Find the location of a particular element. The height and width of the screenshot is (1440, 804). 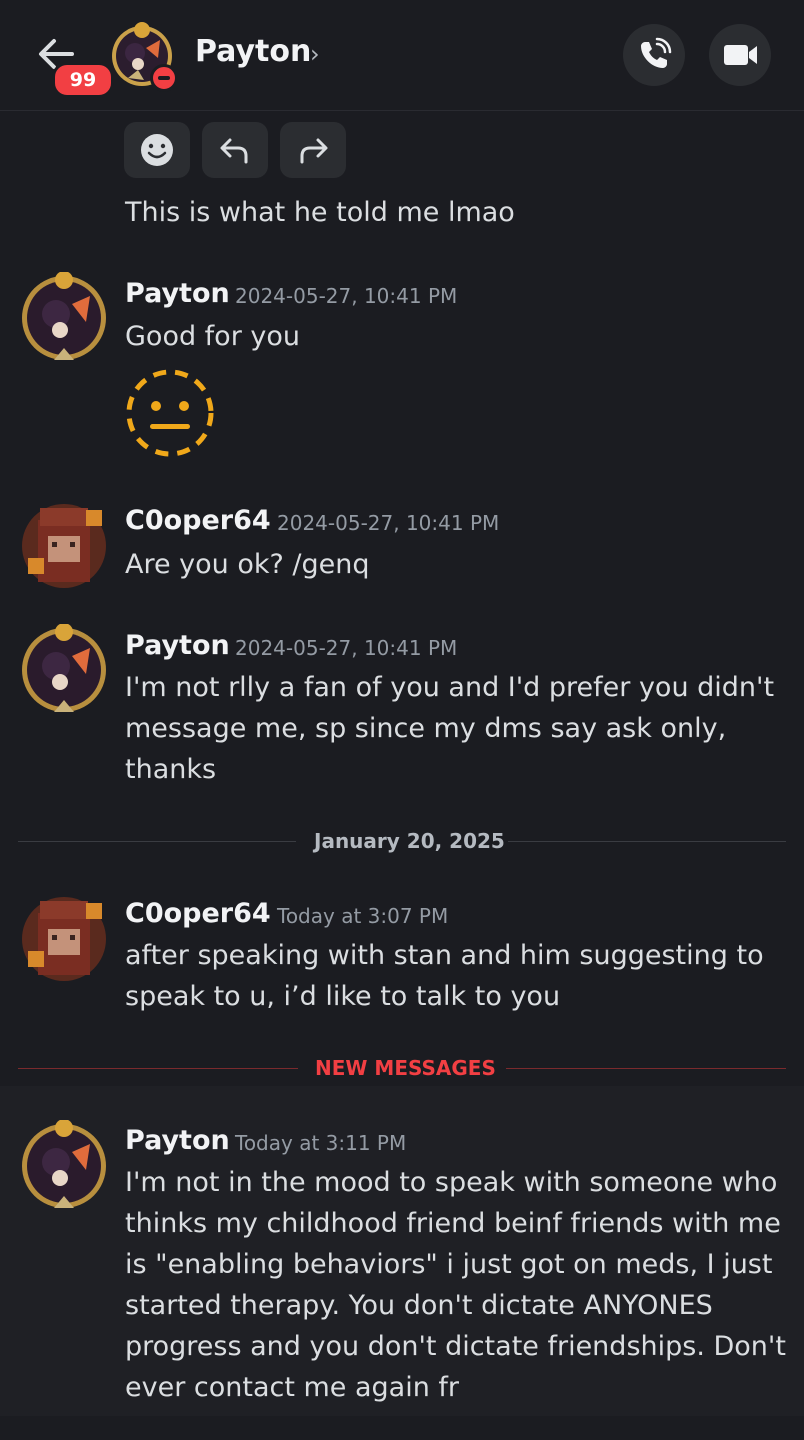

header-title: Payton is located at coordinates (253, 51).